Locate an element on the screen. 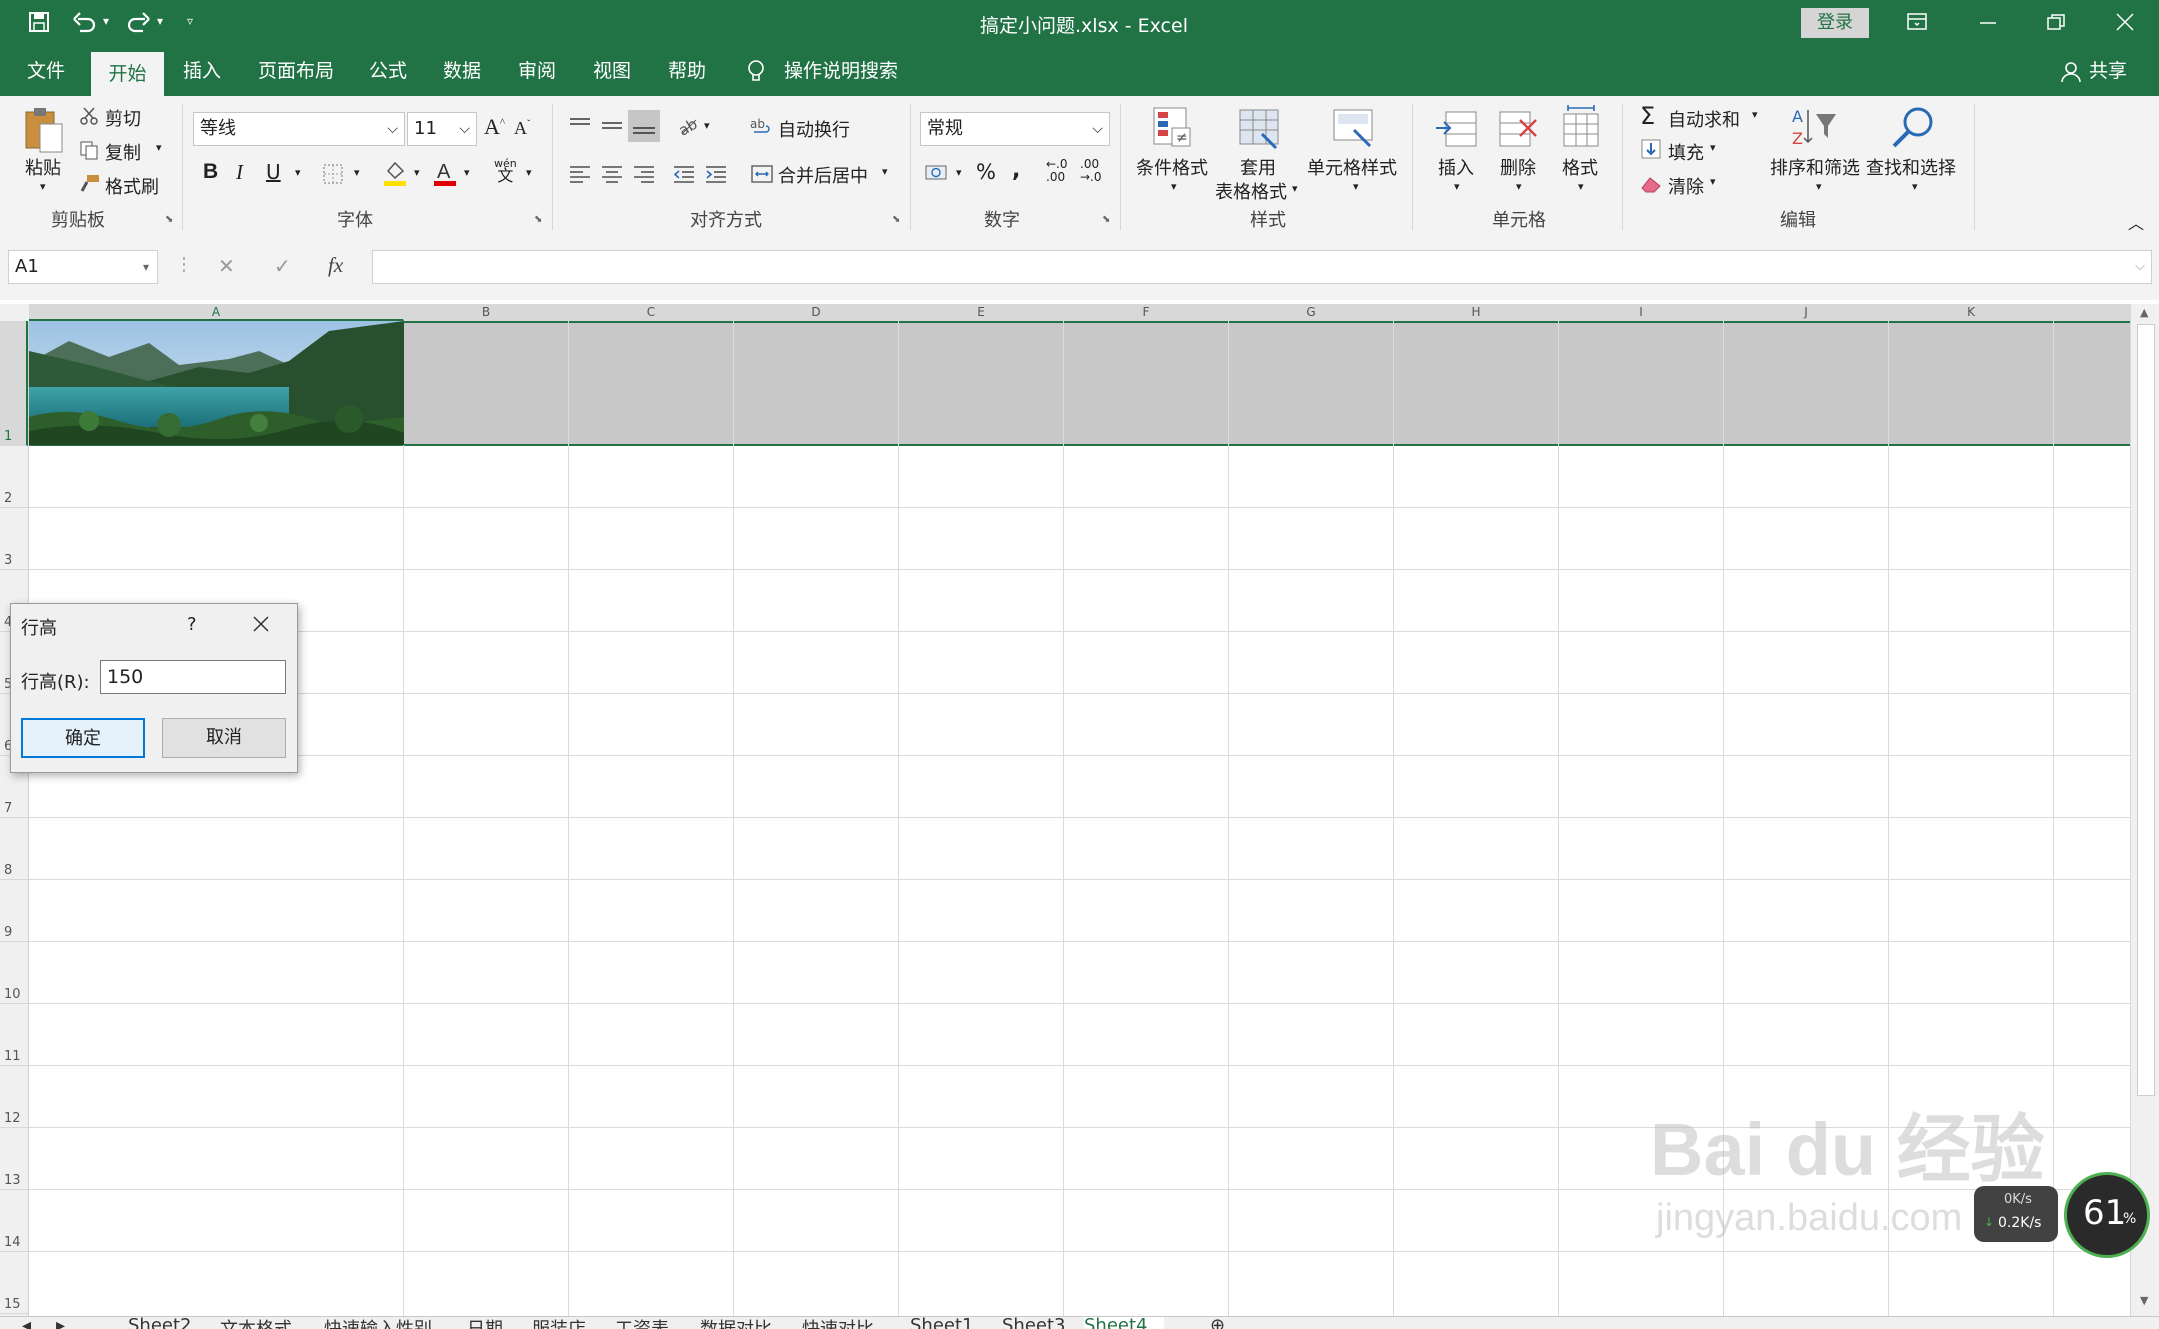 The image size is (2159, 1329). tell-me-search: 操作说明搜索 is located at coordinates (844, 71).